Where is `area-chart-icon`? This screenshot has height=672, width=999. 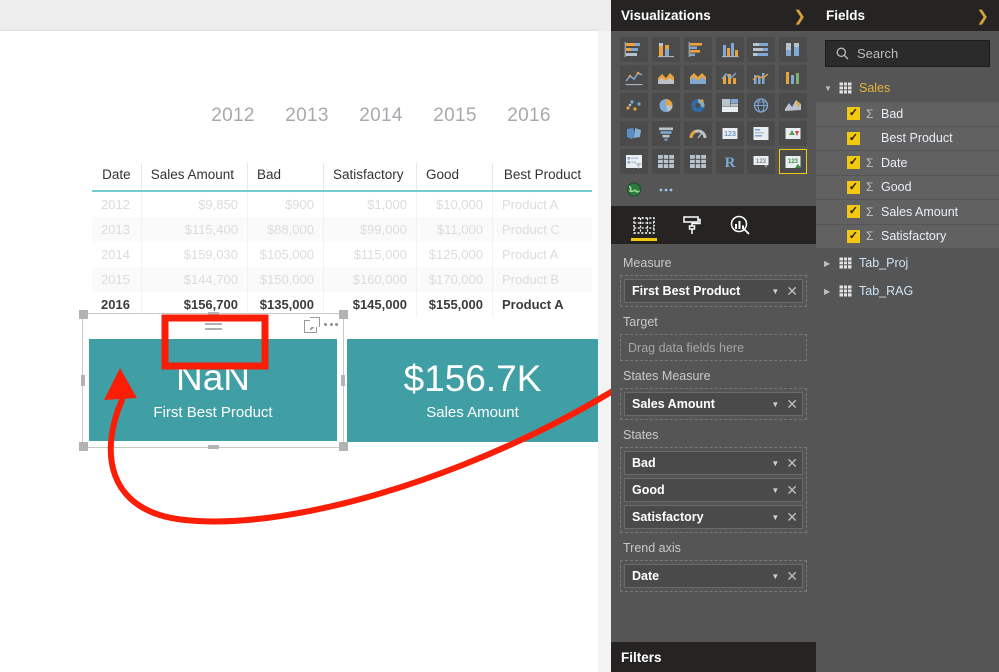
area-chart-icon is located at coordinates (665, 77).